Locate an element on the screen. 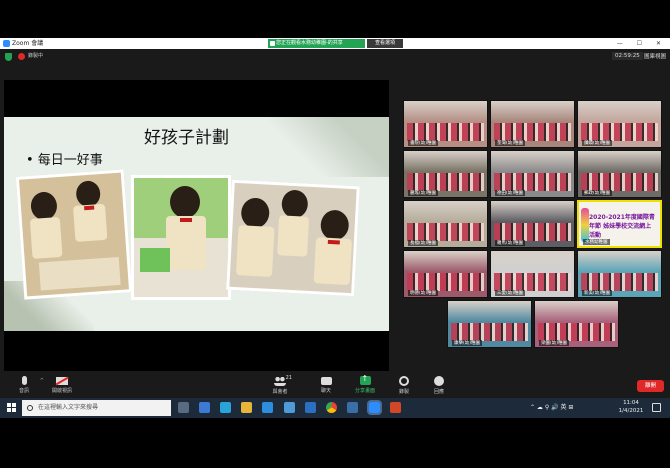 The image size is (670, 468). participant-tile: 梁園(幼)稚園 is located at coordinates (576, 324).